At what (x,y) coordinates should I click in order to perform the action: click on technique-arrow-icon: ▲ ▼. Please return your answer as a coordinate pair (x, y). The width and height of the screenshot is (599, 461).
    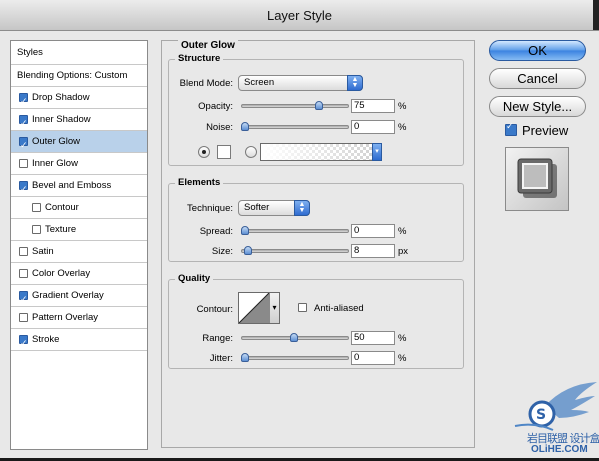
    Looking at the image, I should click on (302, 208).